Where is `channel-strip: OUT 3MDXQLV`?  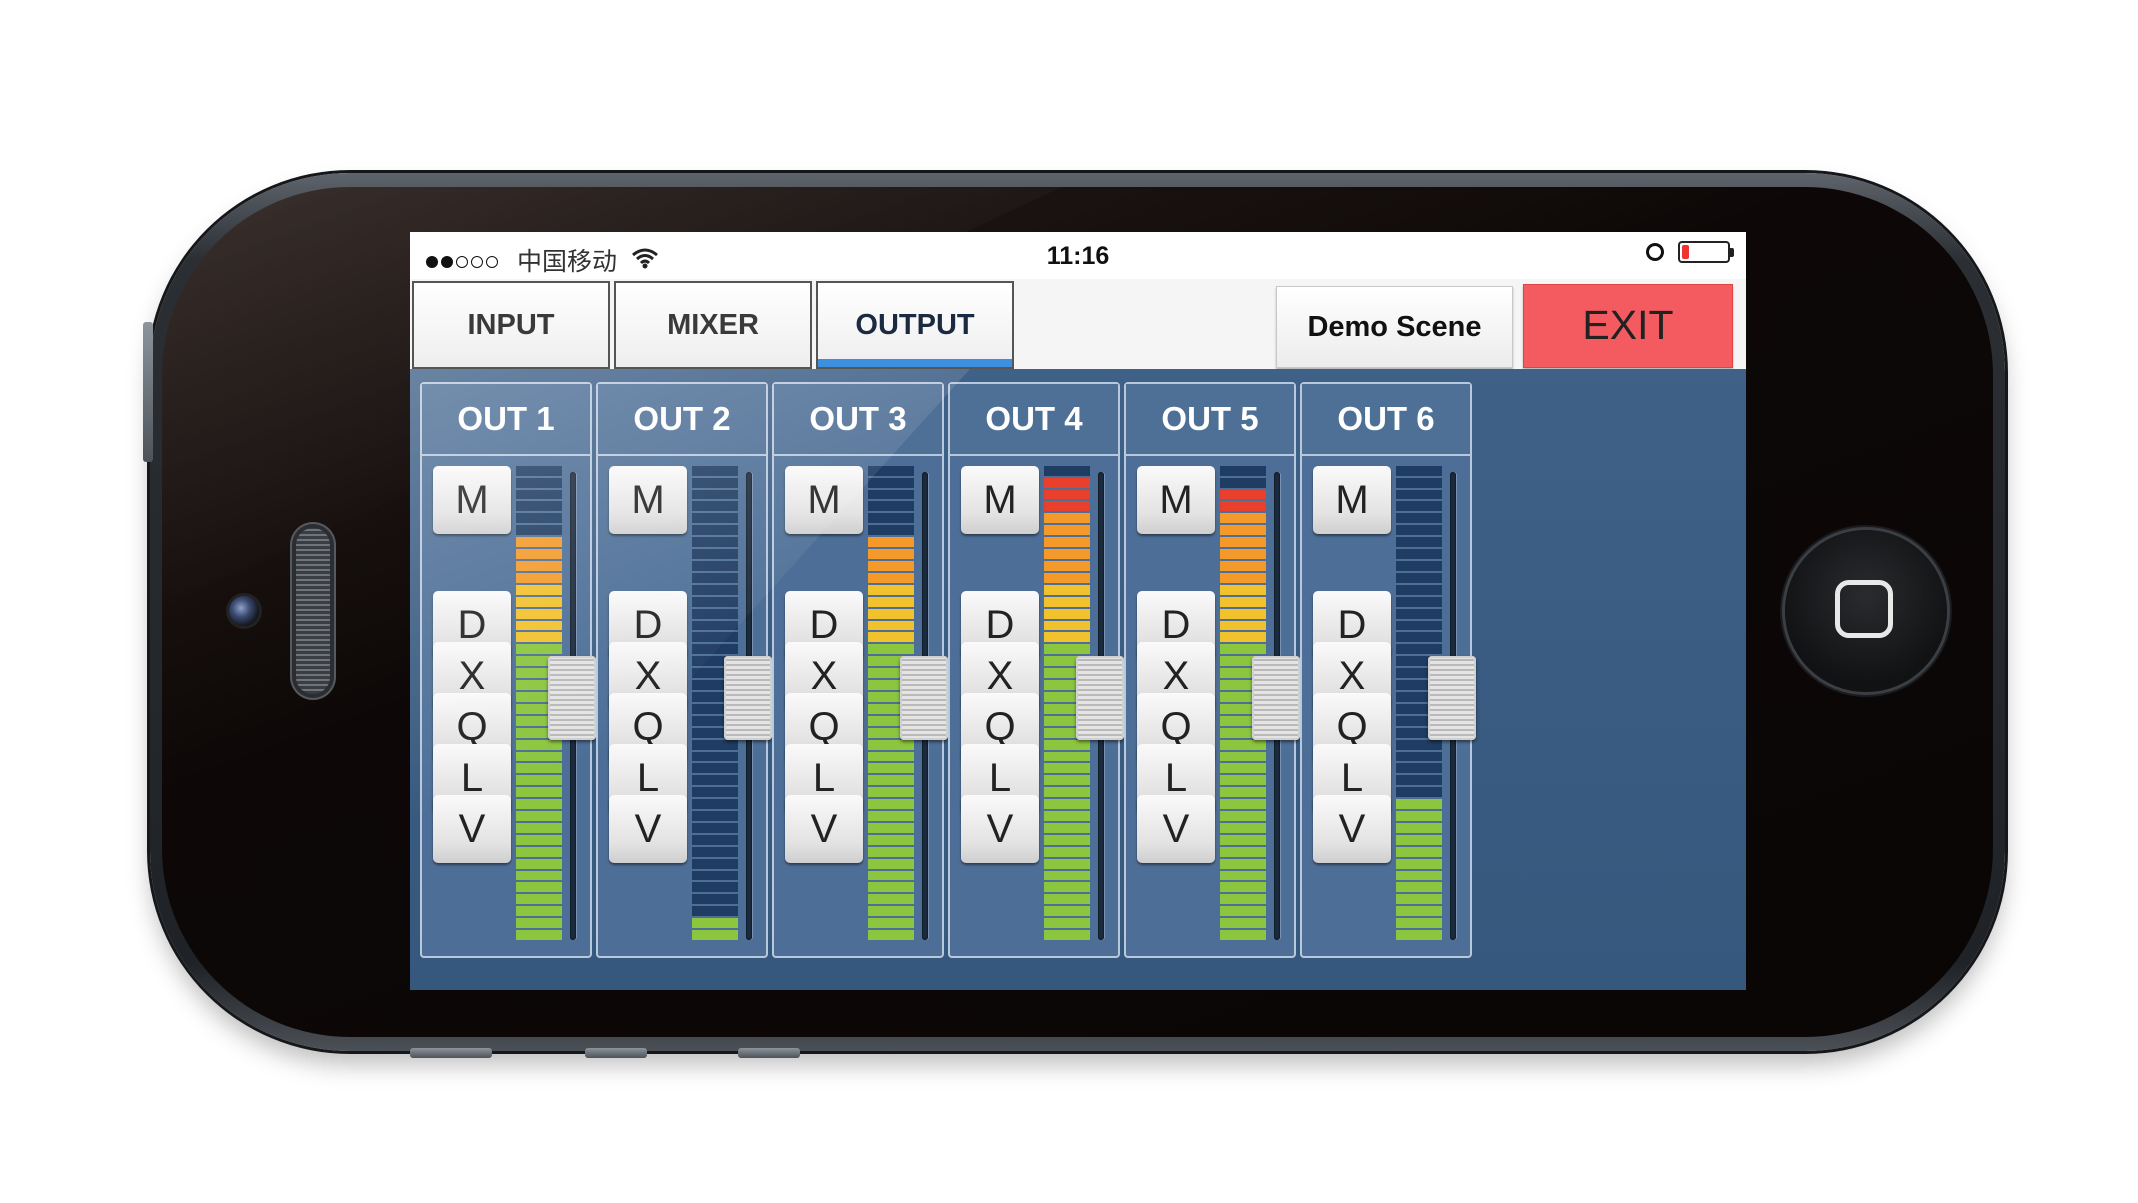 channel-strip: OUT 3MDXQLV is located at coordinates (860, 670).